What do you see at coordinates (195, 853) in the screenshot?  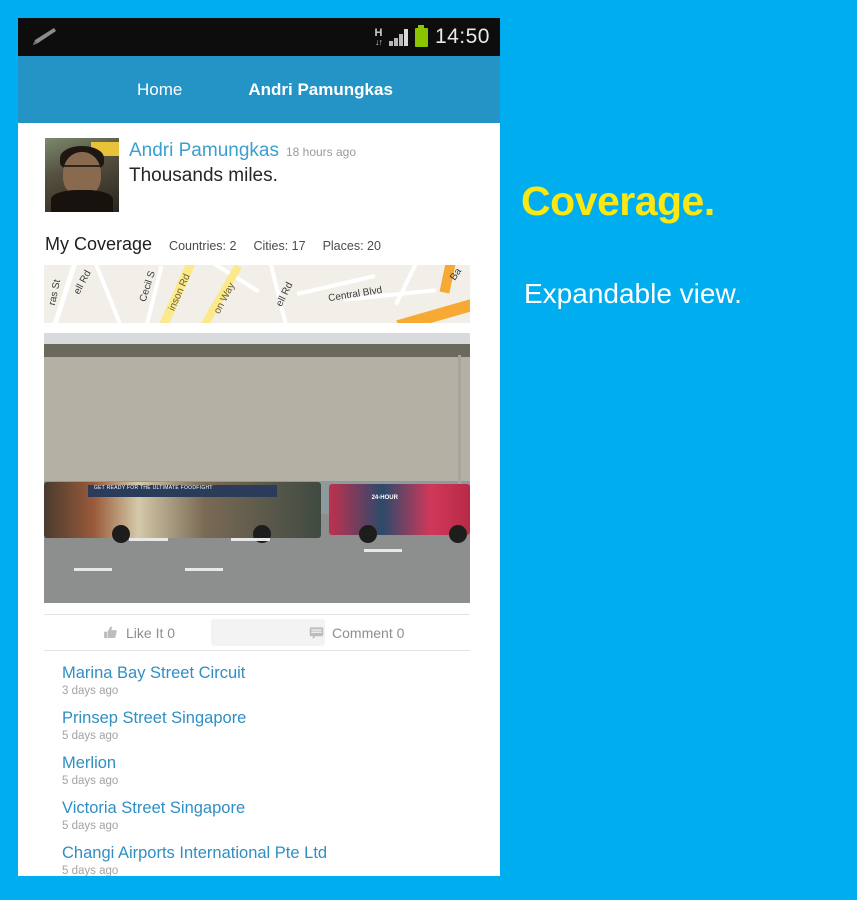 I see `place-name: Changi Airports International Pte Ltd` at bounding box center [195, 853].